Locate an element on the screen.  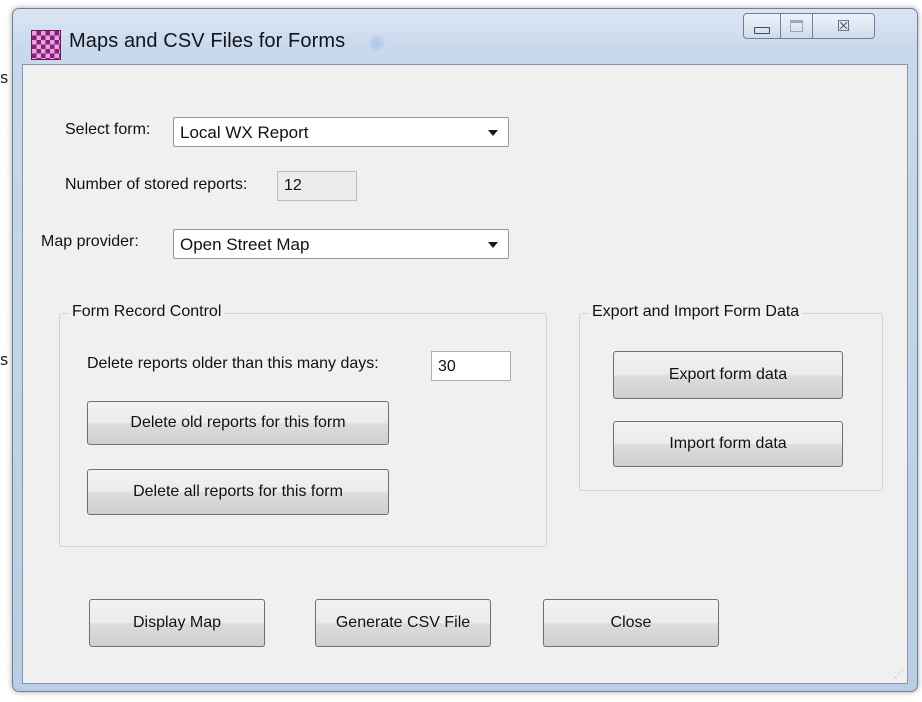
generate-csv-button: Generate CSV File is located at coordinates (403, 623).